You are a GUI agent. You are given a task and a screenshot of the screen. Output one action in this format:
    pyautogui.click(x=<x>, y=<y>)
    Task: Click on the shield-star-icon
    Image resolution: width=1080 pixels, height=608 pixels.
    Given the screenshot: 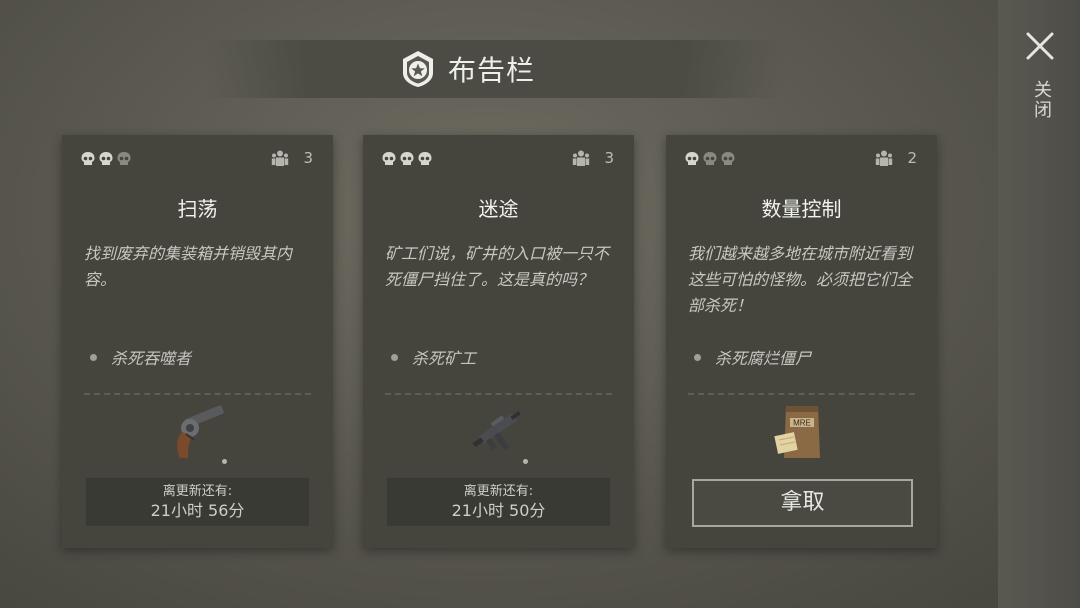 What is the action you would take?
    pyautogui.click(x=418, y=69)
    